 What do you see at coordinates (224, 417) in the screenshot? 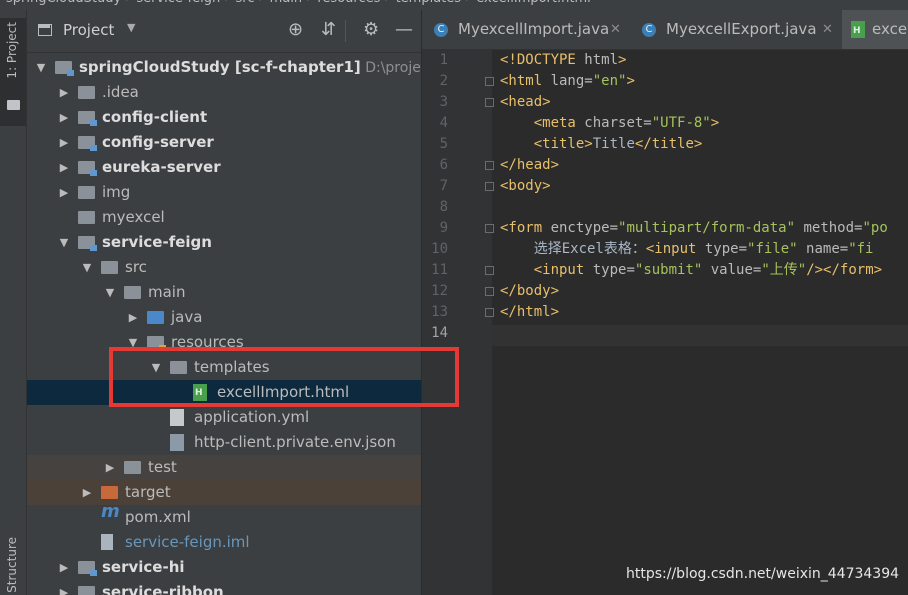
I see `tree-node-application-yml: application.yml` at bounding box center [224, 417].